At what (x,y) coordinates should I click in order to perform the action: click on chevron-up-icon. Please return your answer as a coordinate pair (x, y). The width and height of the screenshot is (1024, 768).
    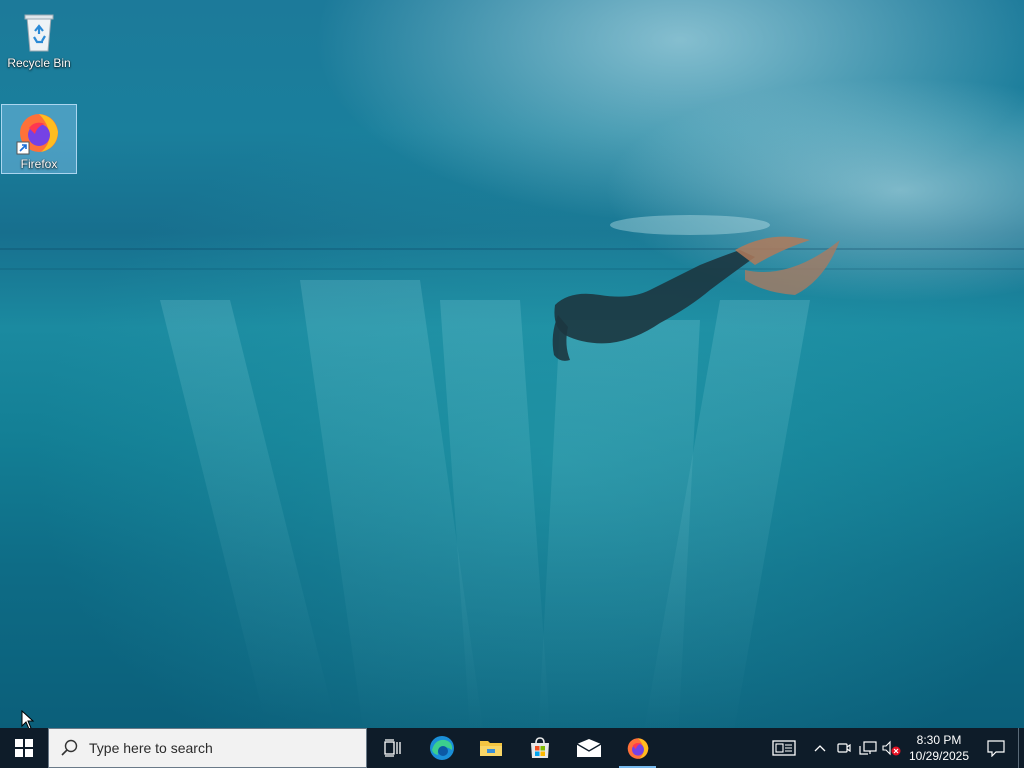
    Looking at the image, I should click on (820, 748).